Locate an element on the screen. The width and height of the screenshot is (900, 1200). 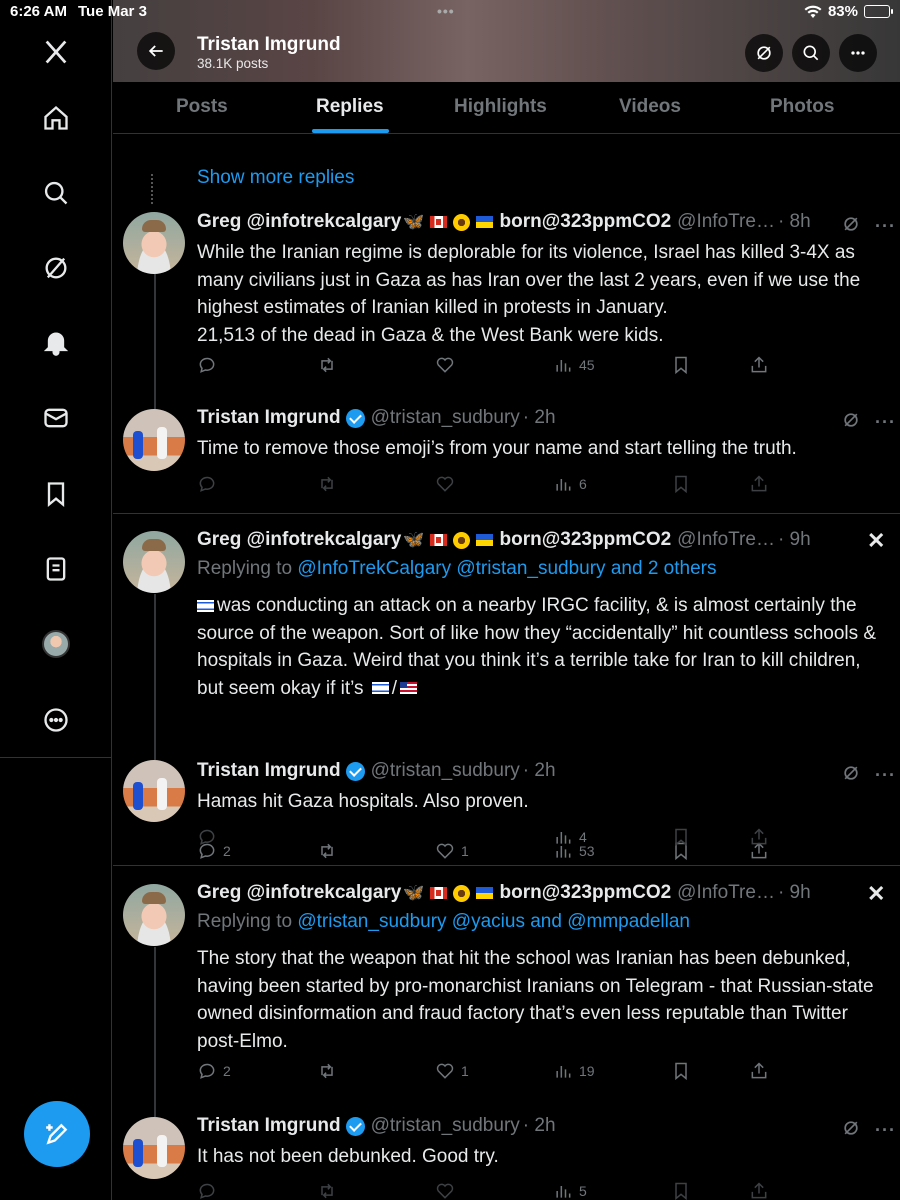
tab-videos: Videos is located at coordinates (650, 107).